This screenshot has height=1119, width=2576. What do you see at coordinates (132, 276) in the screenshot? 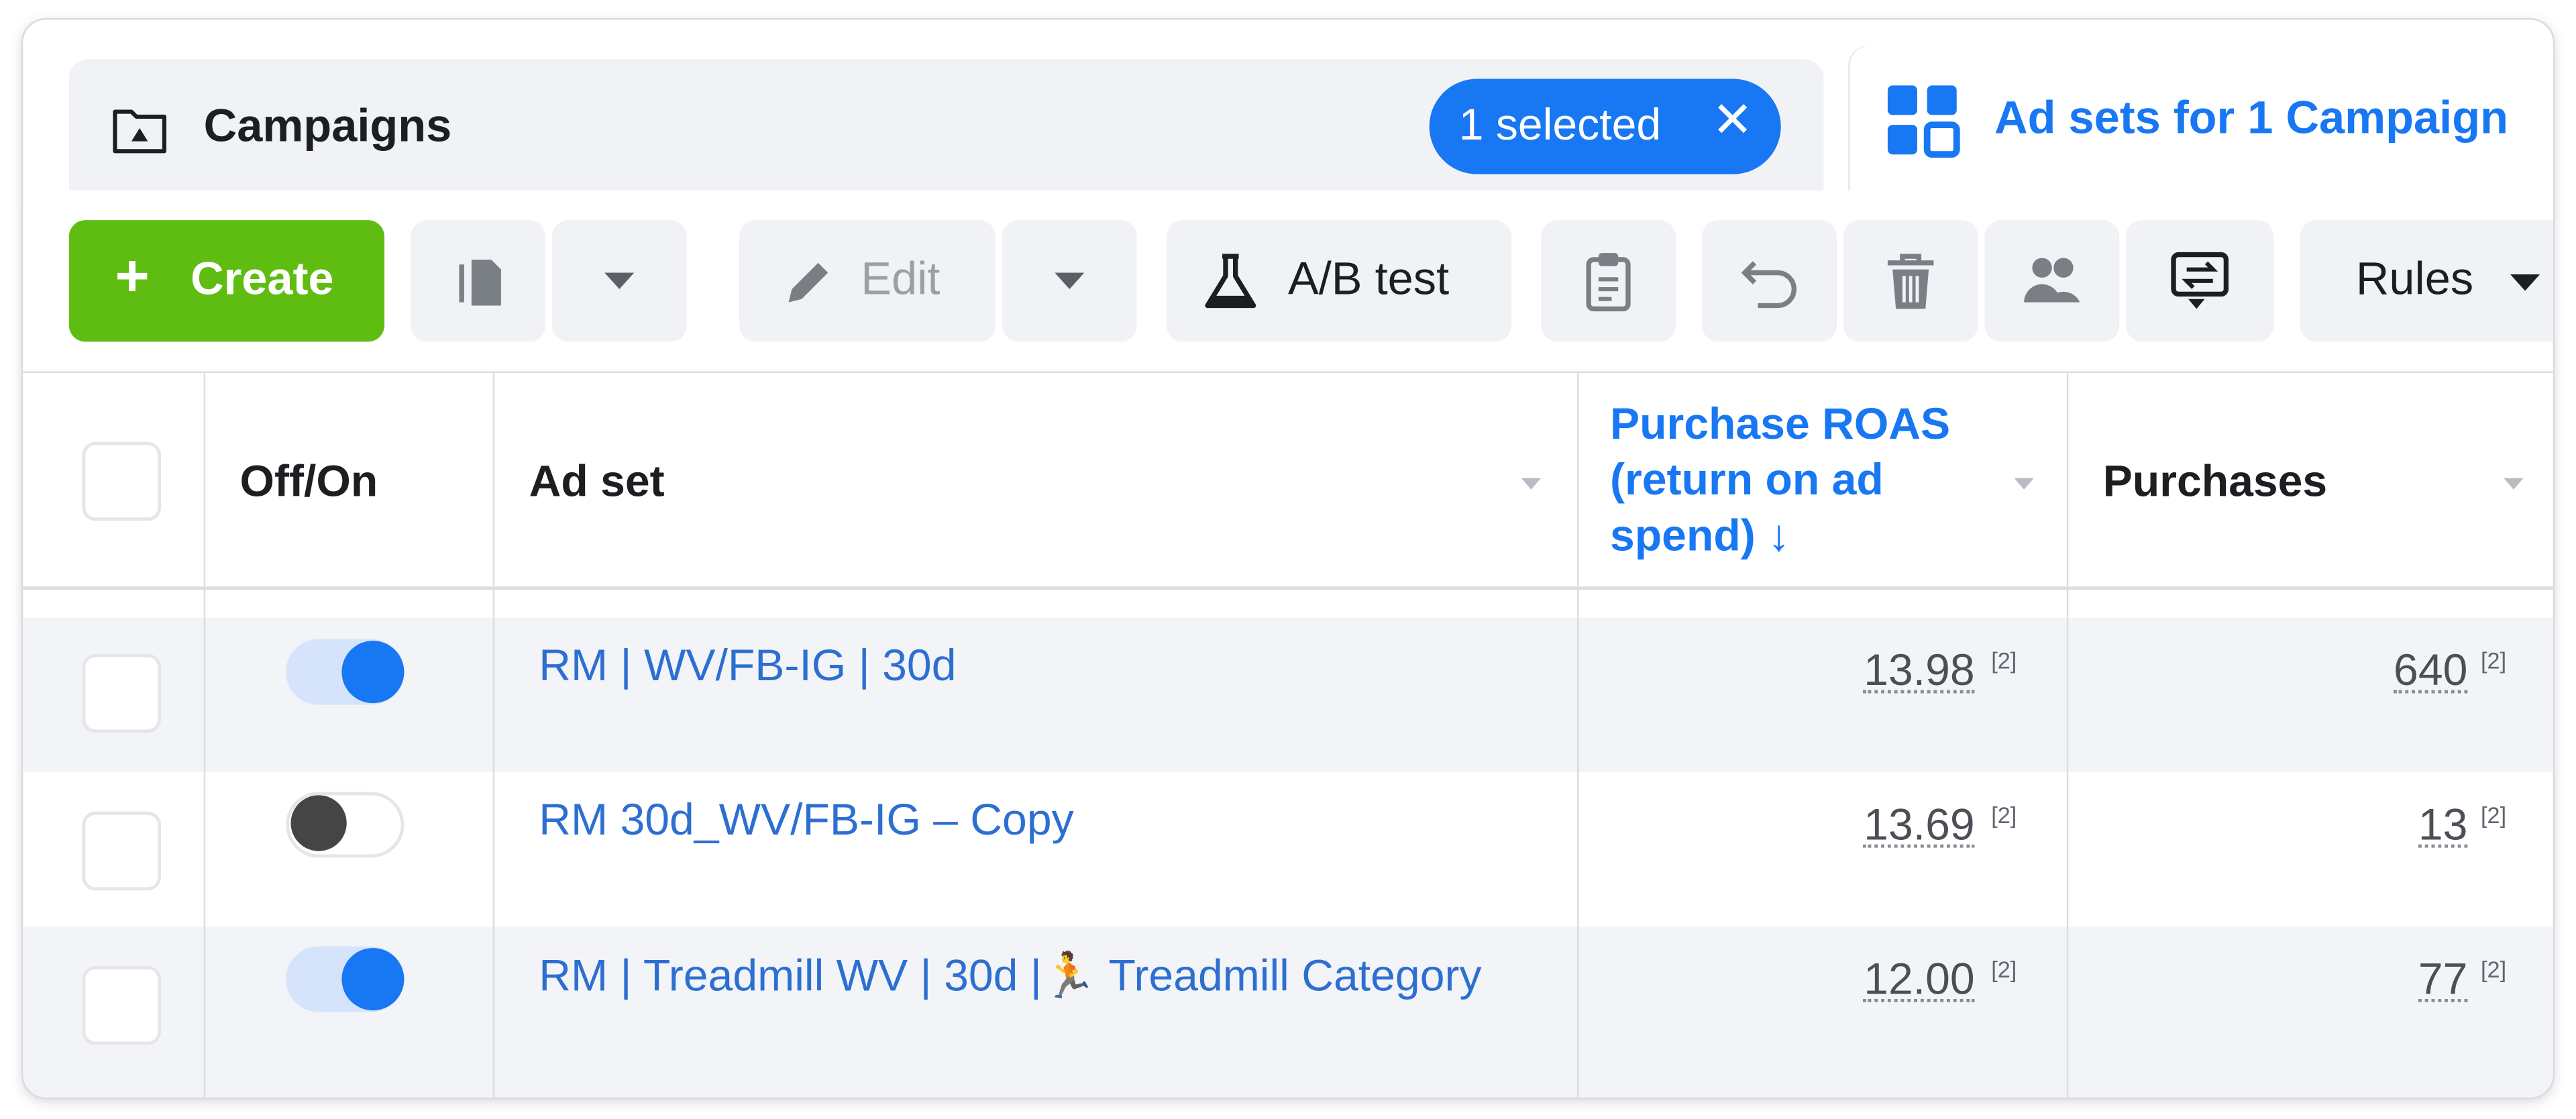
I see `plus-icon: +` at bounding box center [132, 276].